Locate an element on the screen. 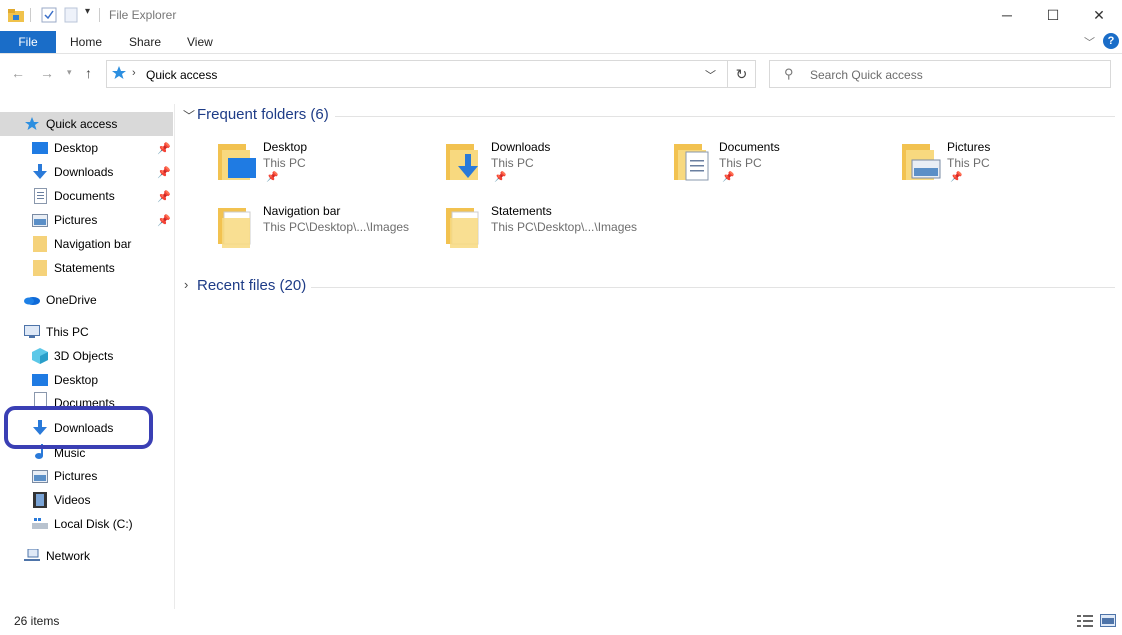 Image resolution: width=1122 pixels, height=635 pixels. nav-pc-videos: Videos is located at coordinates (86, 500).